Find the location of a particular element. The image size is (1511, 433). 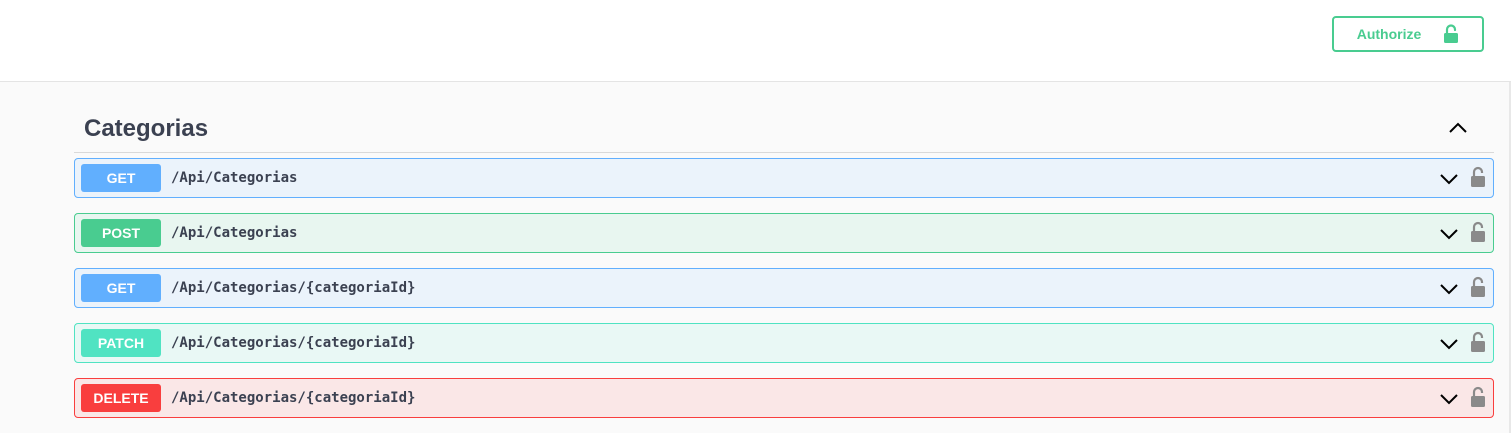

method-badge: POST is located at coordinates (121, 233).